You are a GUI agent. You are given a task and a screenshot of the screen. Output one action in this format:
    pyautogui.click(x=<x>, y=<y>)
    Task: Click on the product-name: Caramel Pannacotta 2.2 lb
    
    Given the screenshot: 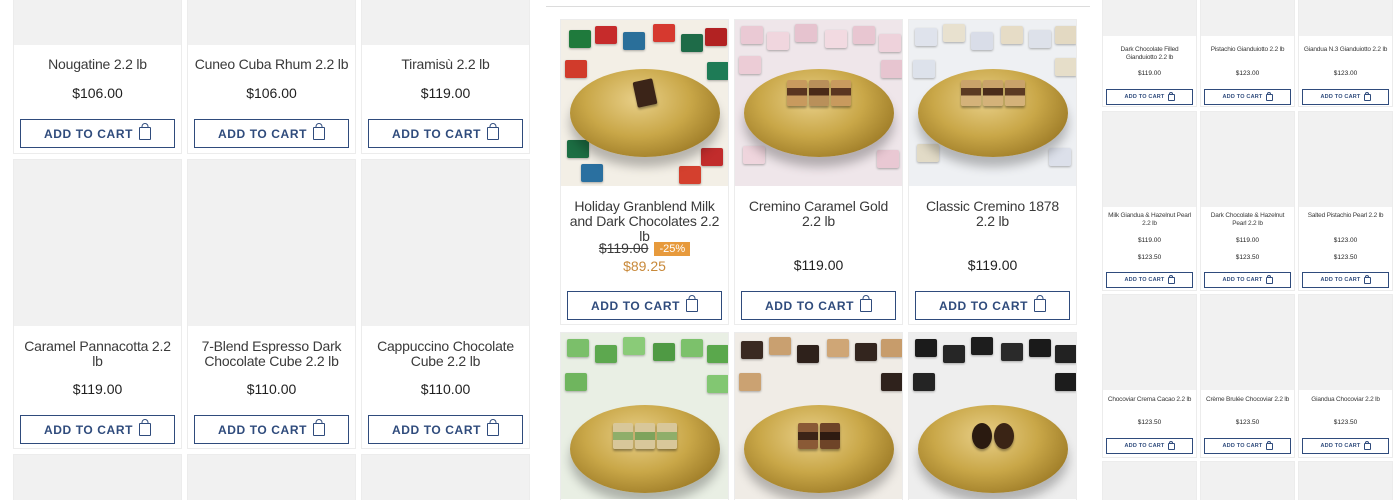 What is the action you would take?
    pyautogui.click(x=97, y=354)
    